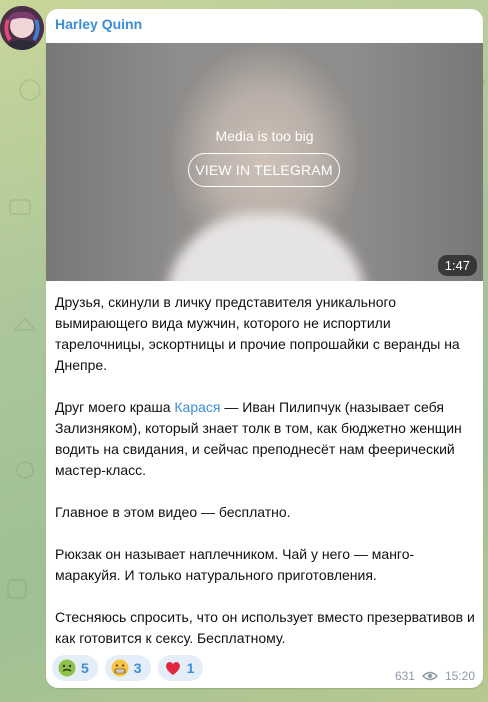 Image resolution: width=488 pixels, height=702 pixels. What do you see at coordinates (120, 668) in the screenshot?
I see `grimacing-face-icon` at bounding box center [120, 668].